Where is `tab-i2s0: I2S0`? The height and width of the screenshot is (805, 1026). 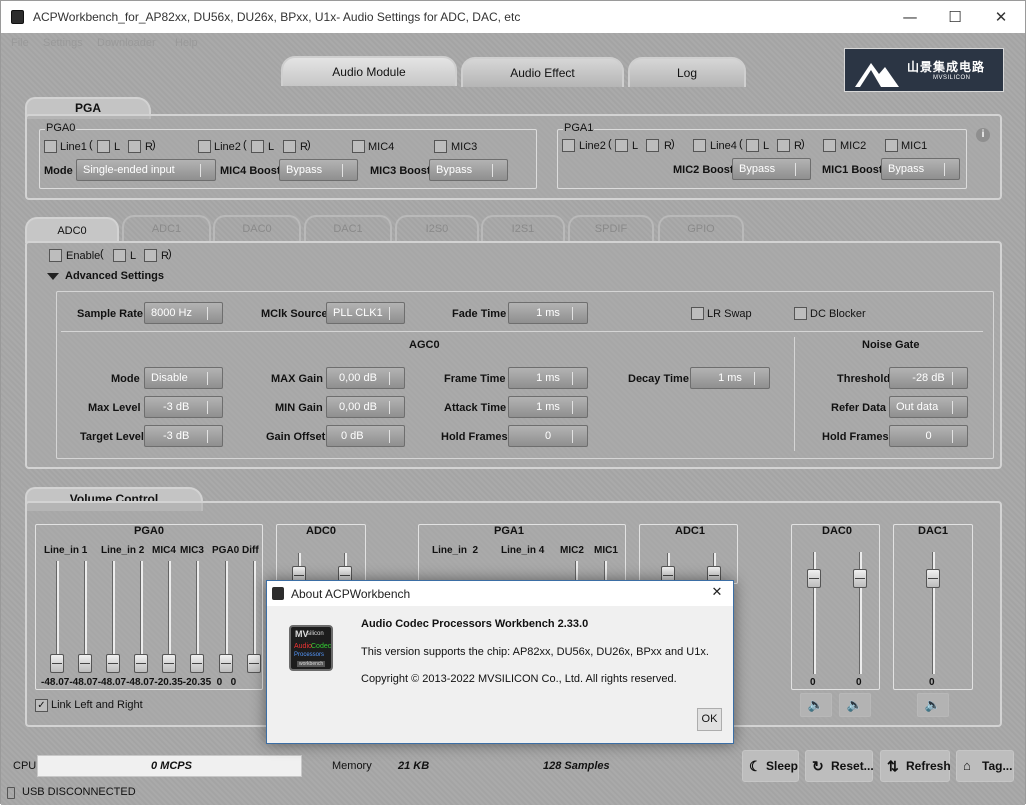
tab-i2s0: I2S0 is located at coordinates (437, 228).